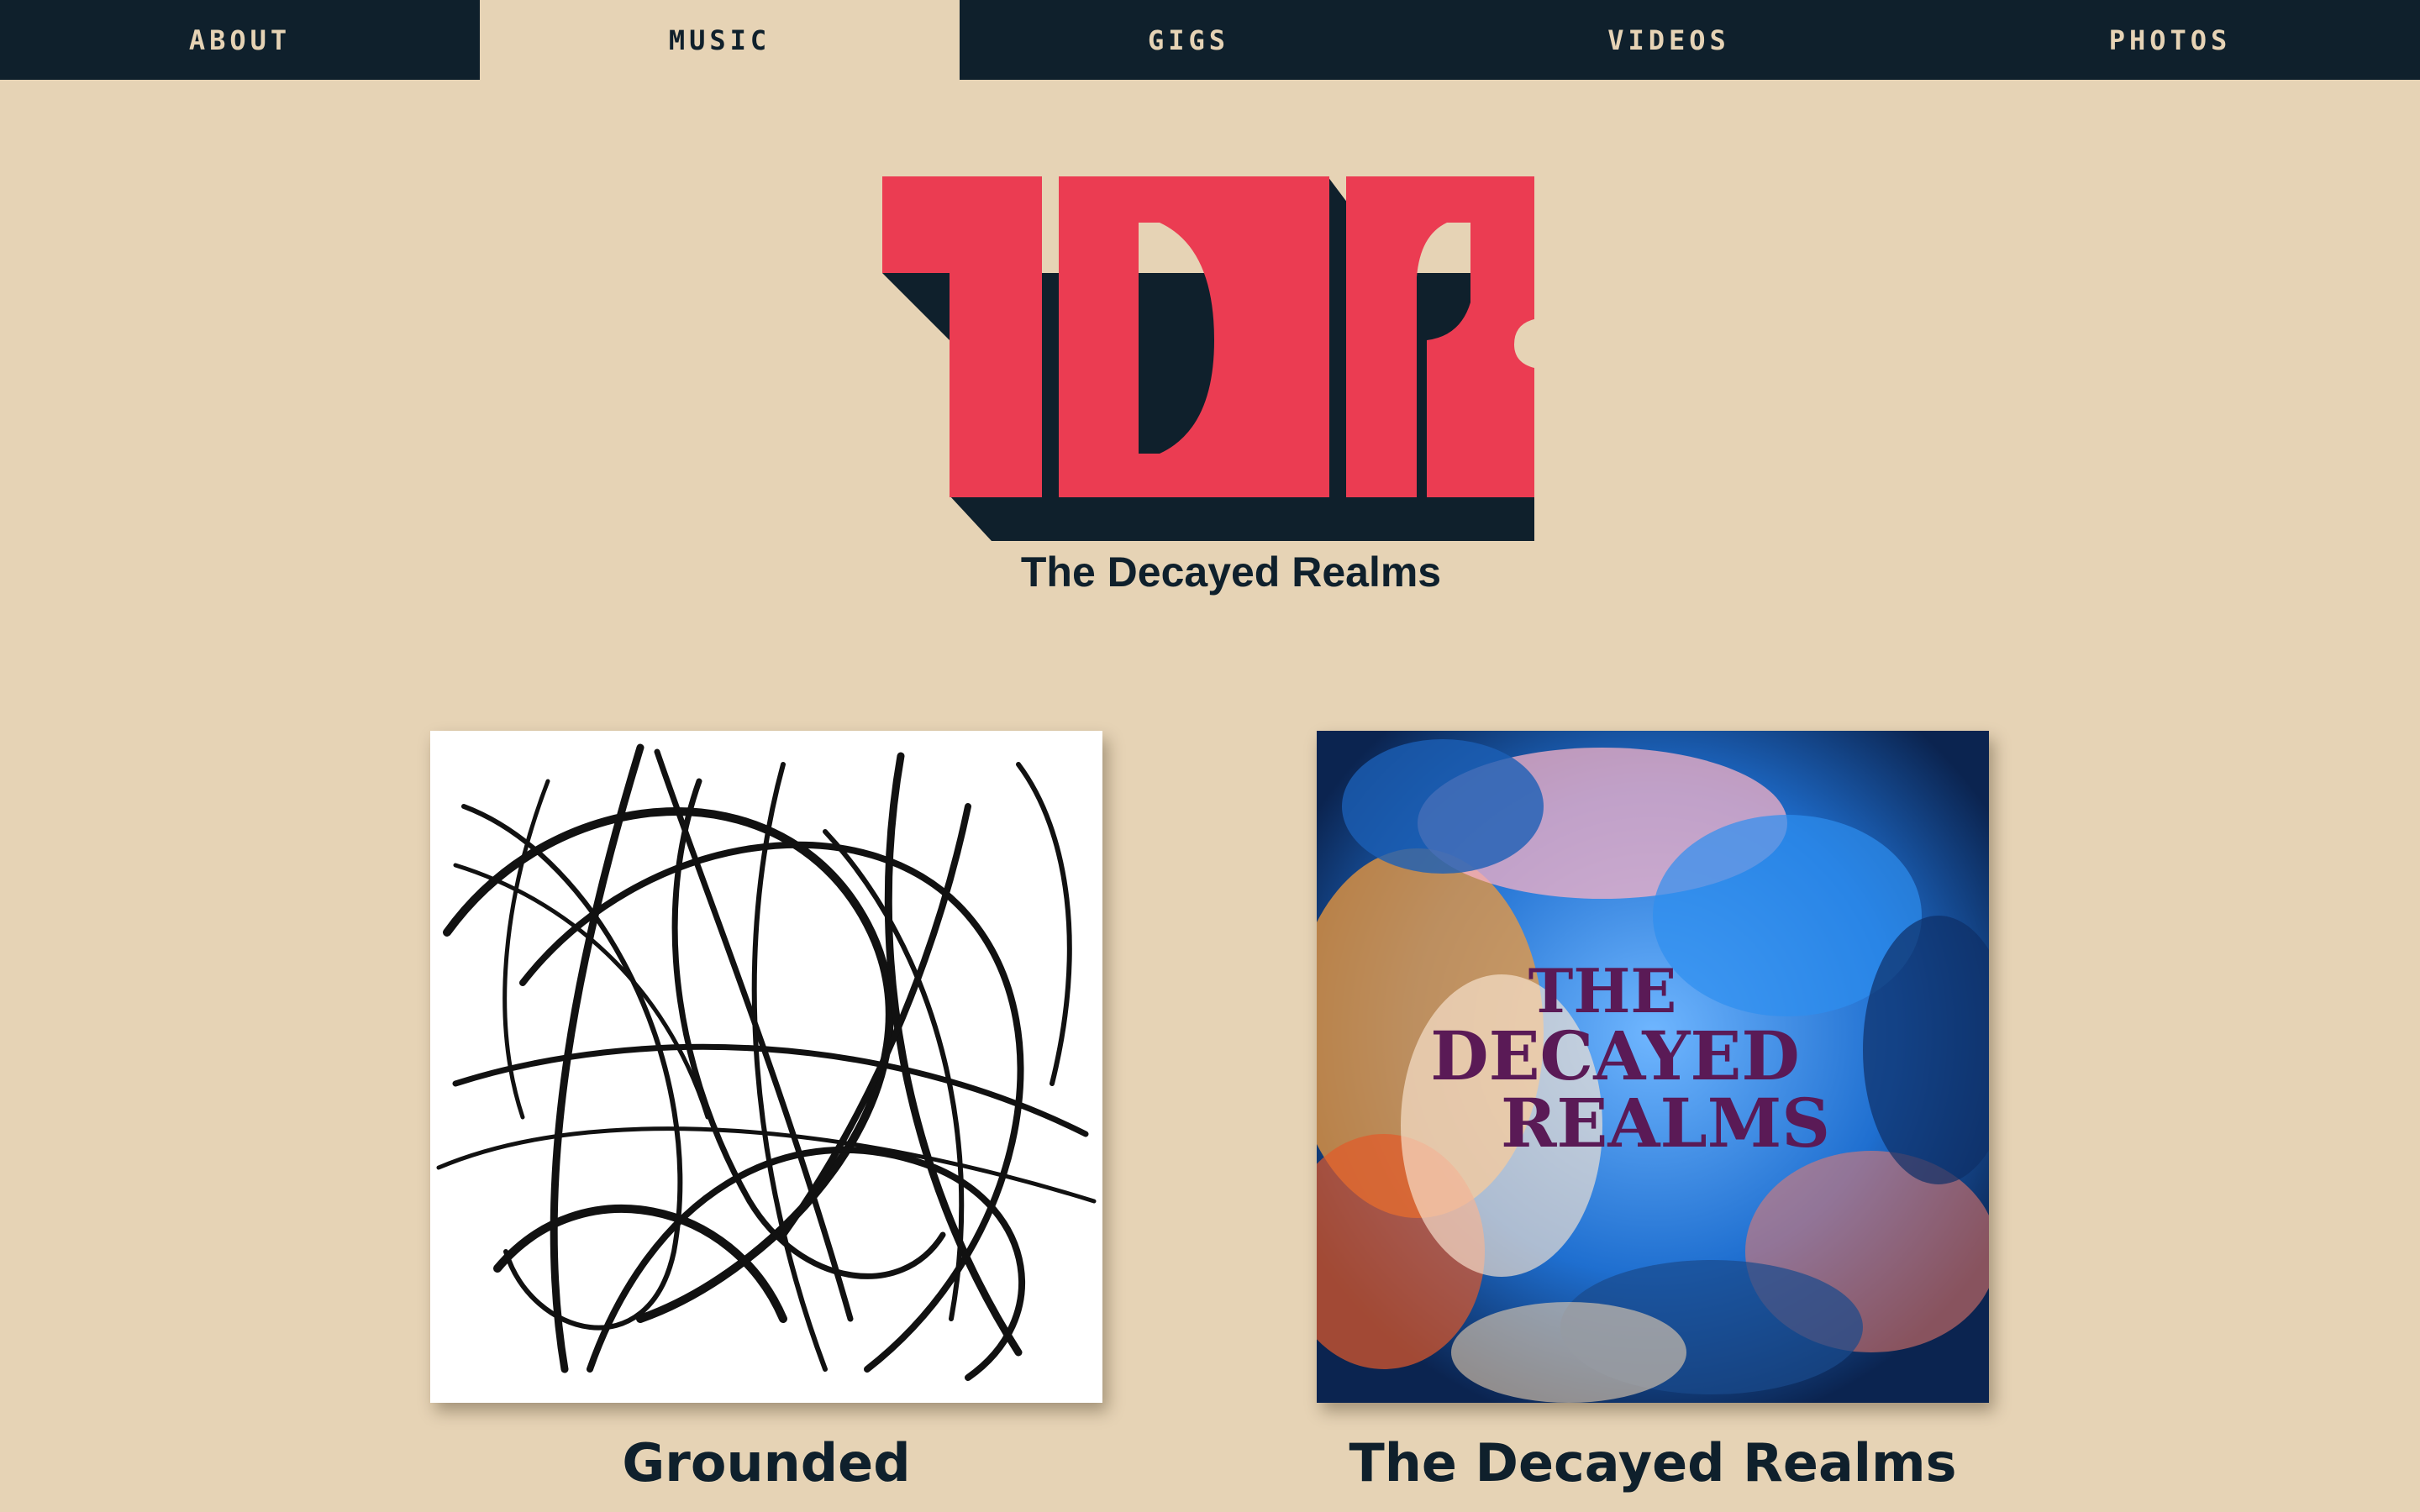 This screenshot has height=1512, width=2420. What do you see at coordinates (1189, 40) in the screenshot?
I see `nav-gigs: GIGS` at bounding box center [1189, 40].